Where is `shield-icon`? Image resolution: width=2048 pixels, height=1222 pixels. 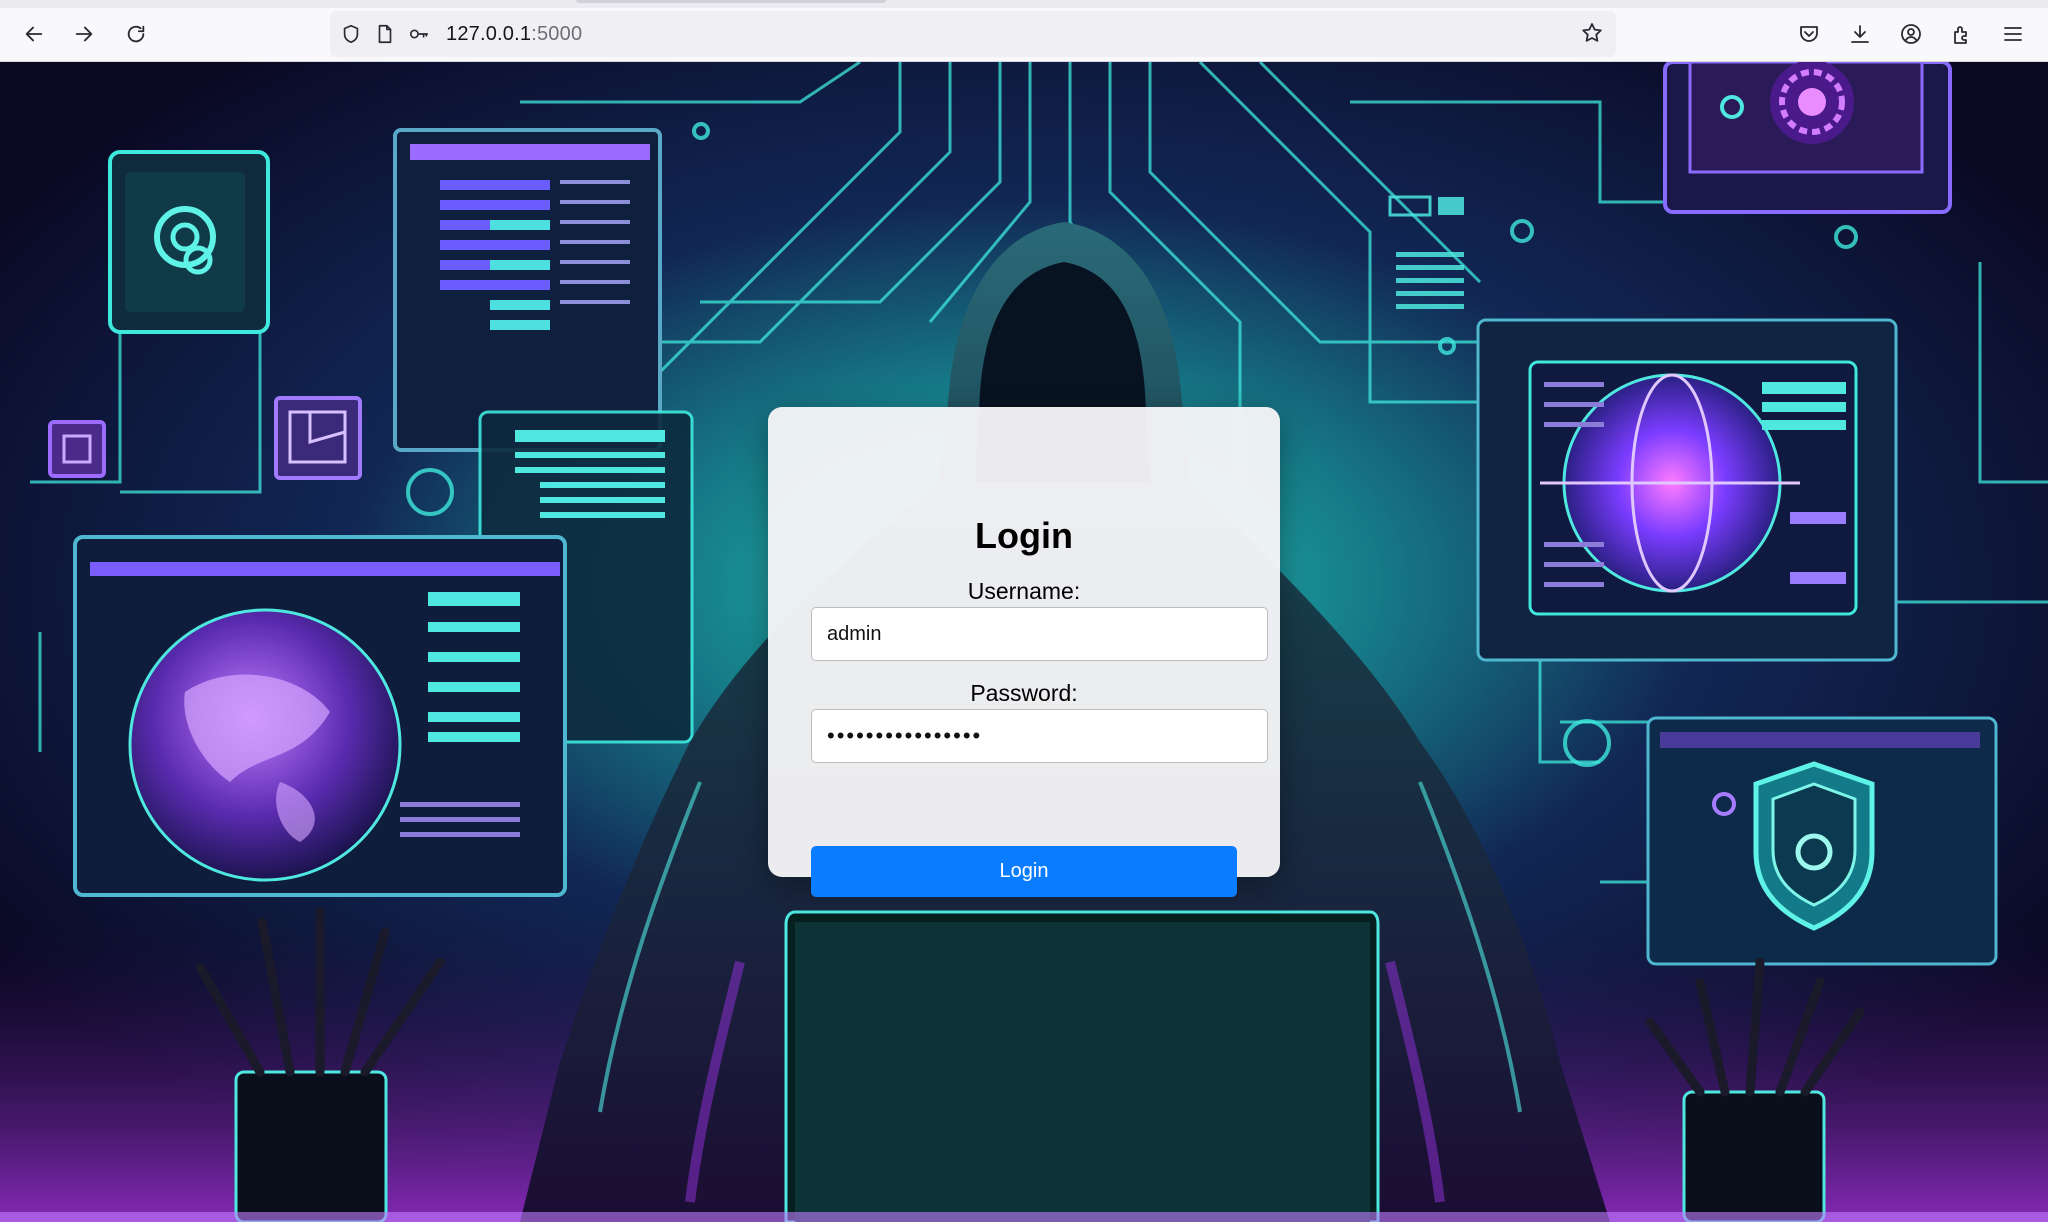
shield-icon is located at coordinates (351, 34).